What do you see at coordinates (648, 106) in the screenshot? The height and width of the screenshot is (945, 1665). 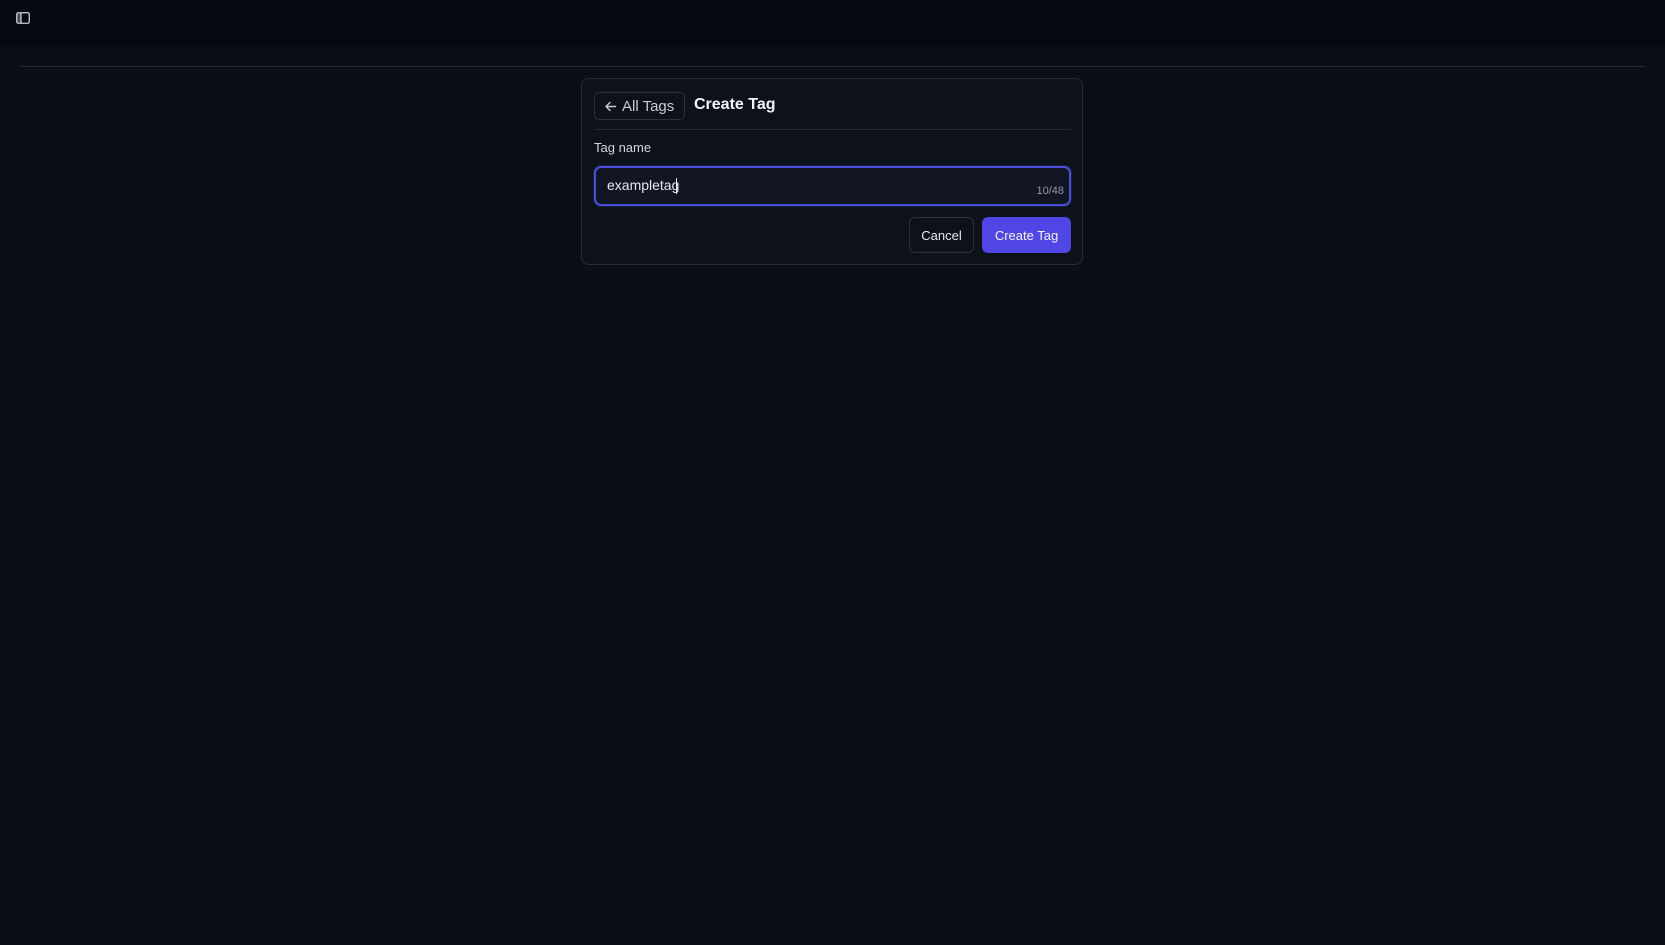 I see `back-button-label: All Tags` at bounding box center [648, 106].